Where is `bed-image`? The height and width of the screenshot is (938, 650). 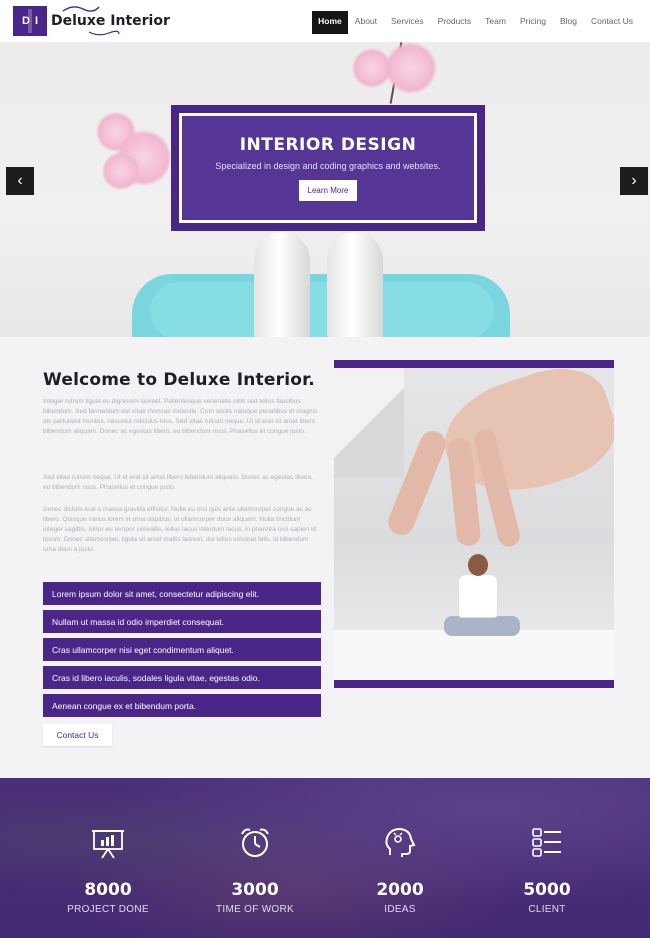 bed-image is located at coordinates (474, 655).